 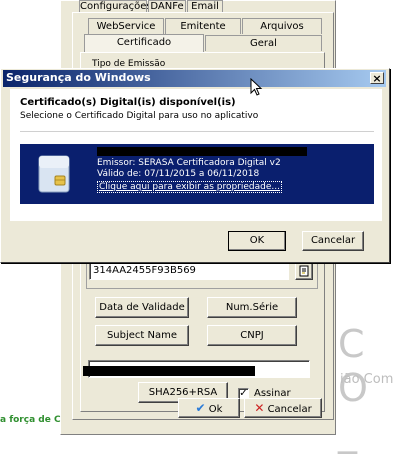 What do you see at coordinates (252, 335) in the screenshot?
I see `cnpj-button: CNPJ` at bounding box center [252, 335].